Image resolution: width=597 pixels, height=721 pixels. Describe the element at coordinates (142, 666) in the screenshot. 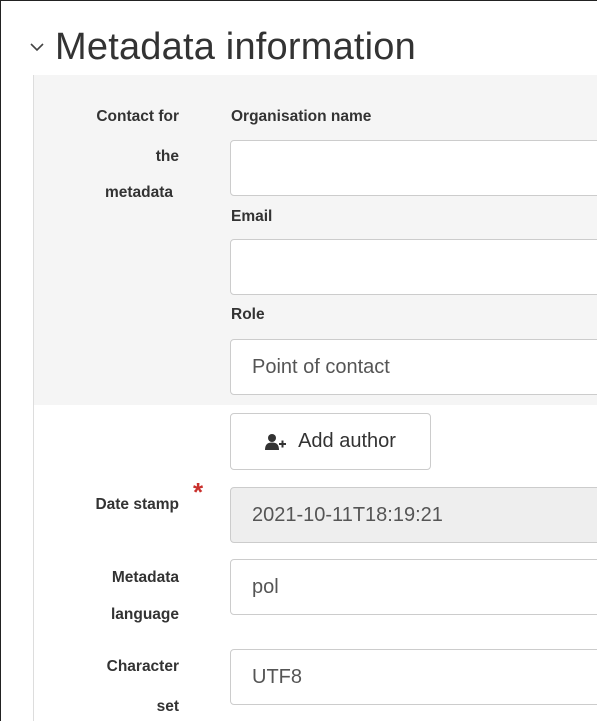

I see `character-set-label-line1: Character` at that location.